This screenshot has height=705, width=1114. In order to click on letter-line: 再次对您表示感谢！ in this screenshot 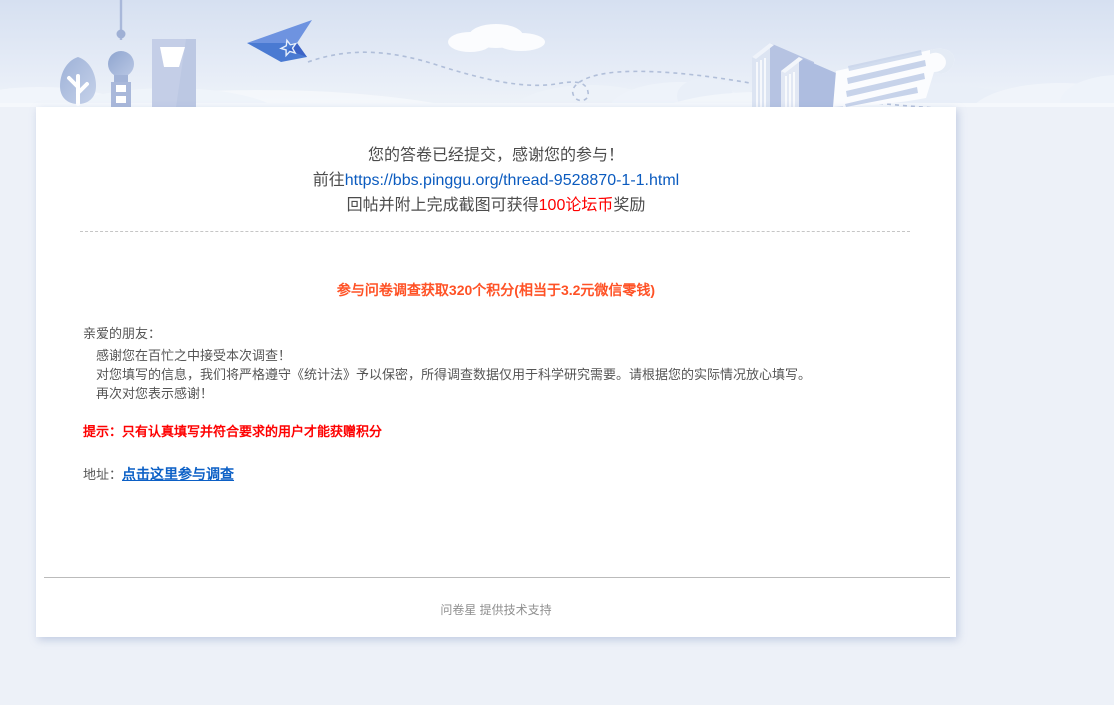, I will do `click(155, 393)`.